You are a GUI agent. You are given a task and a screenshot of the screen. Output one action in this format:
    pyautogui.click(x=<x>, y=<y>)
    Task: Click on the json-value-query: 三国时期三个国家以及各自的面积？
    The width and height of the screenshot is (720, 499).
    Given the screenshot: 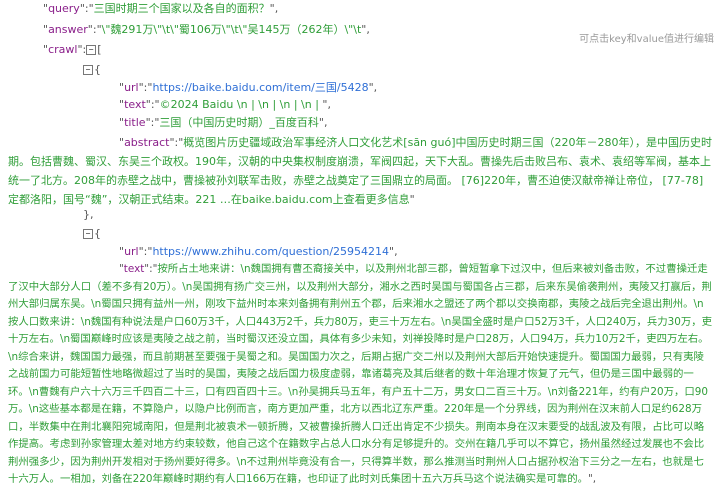 What is the action you would take?
    pyautogui.click(x=182, y=8)
    